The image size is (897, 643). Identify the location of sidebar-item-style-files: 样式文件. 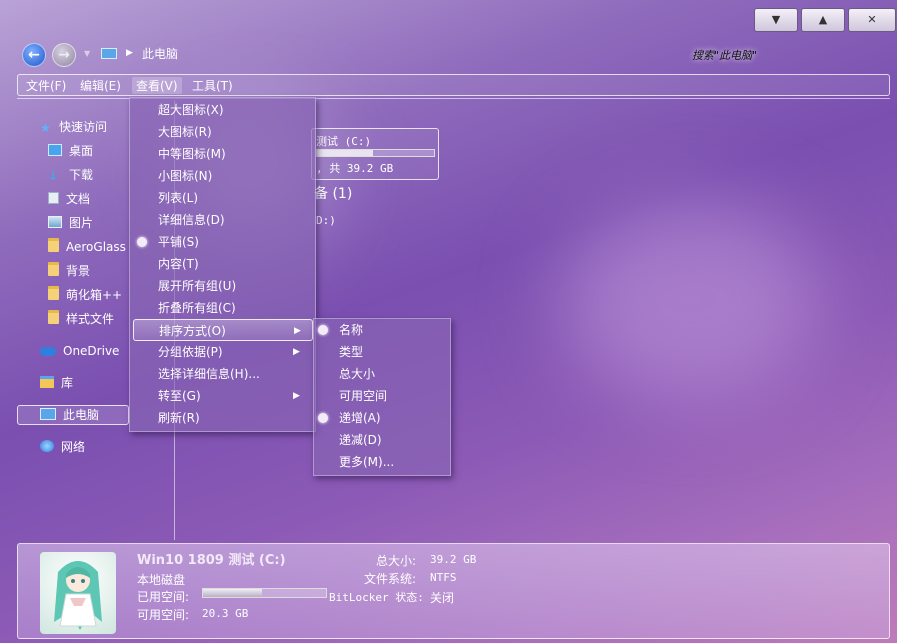
(81, 319).